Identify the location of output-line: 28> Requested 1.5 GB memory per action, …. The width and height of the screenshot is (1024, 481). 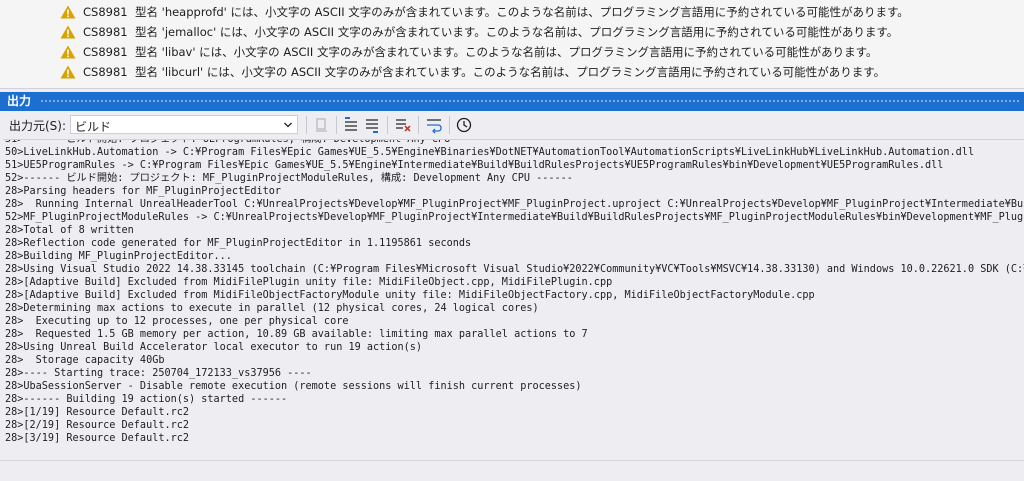
(296, 334).